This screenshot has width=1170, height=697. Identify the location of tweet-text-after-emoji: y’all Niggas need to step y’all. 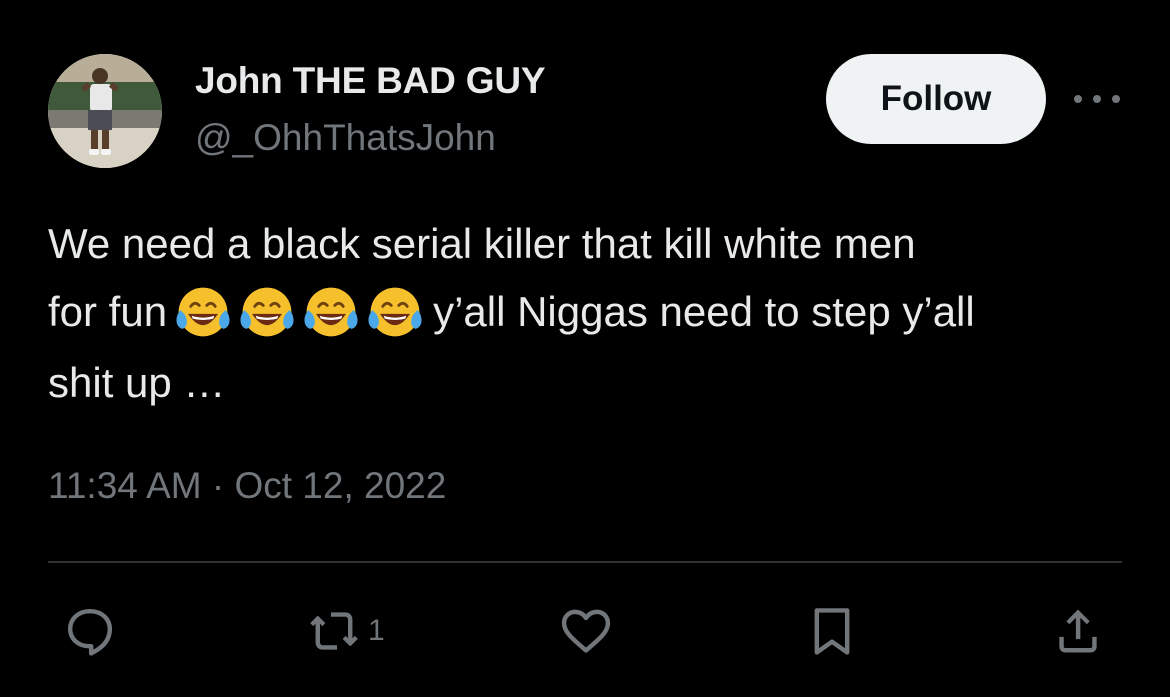
(704, 311).